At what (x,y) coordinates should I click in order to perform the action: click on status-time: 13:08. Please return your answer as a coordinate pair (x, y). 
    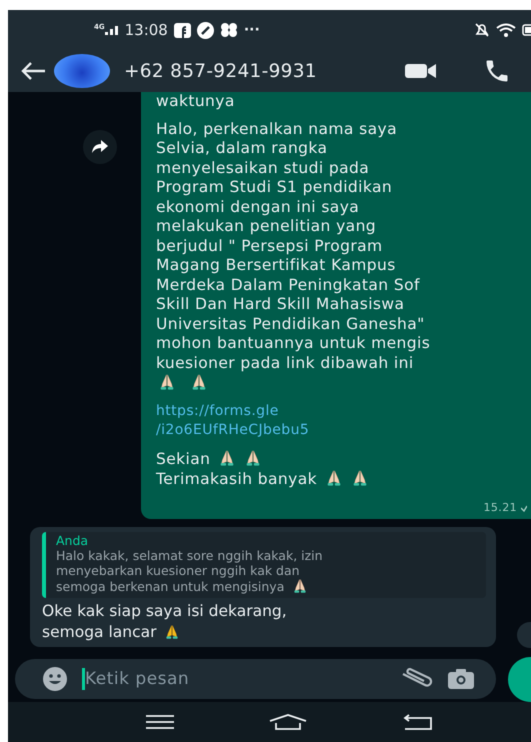
    Looking at the image, I should click on (146, 30).